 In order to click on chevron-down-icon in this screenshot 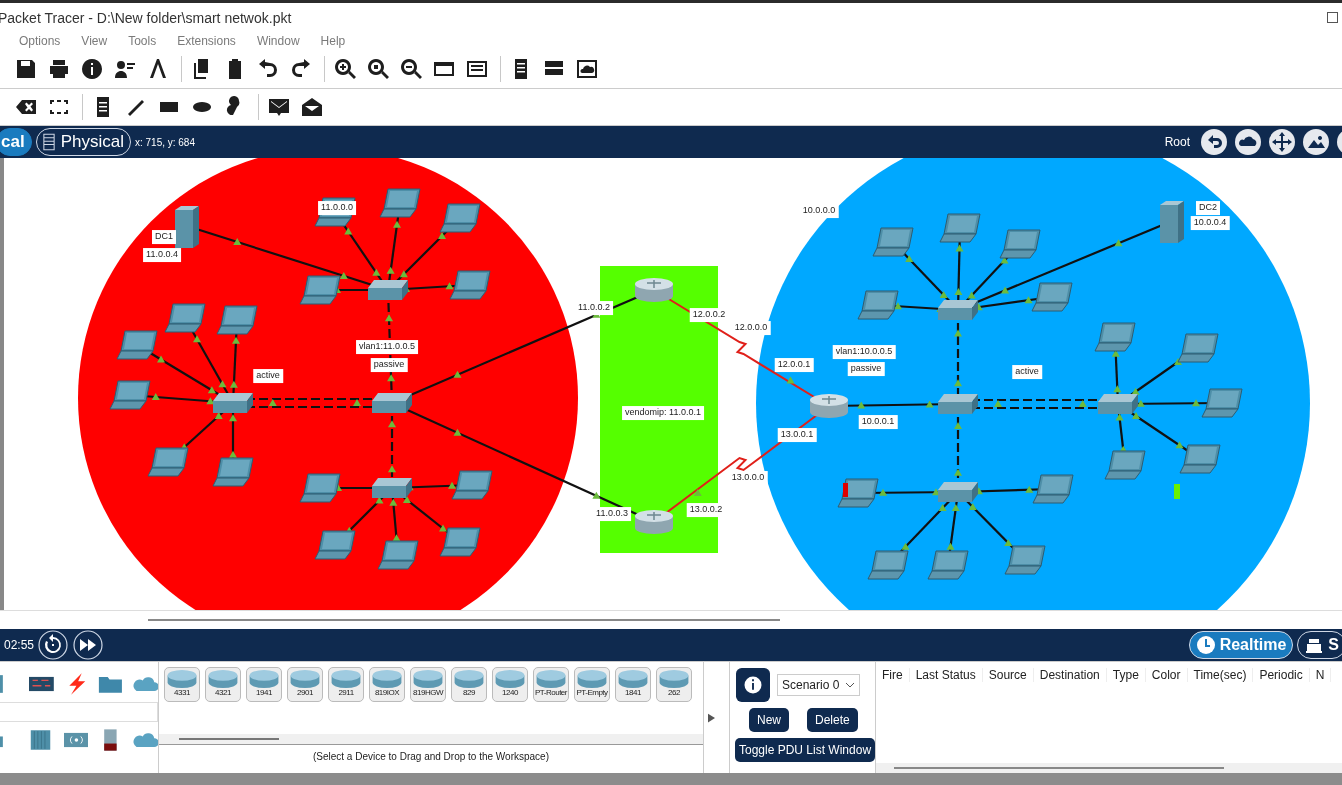, I will do `click(850, 685)`.